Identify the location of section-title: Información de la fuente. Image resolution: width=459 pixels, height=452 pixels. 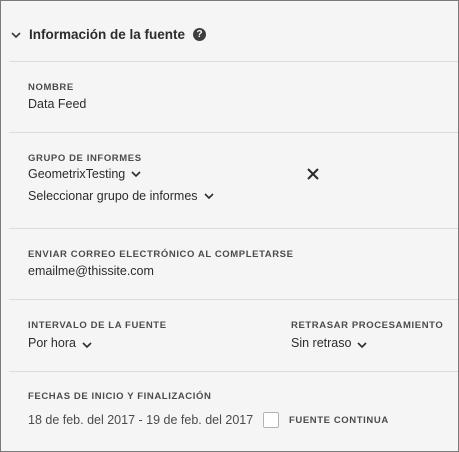
(107, 34).